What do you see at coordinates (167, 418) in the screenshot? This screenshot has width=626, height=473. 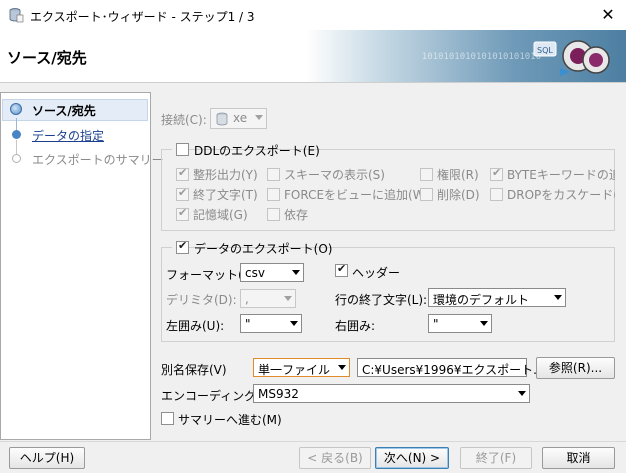 I see `go-to-summary-checkbox` at bounding box center [167, 418].